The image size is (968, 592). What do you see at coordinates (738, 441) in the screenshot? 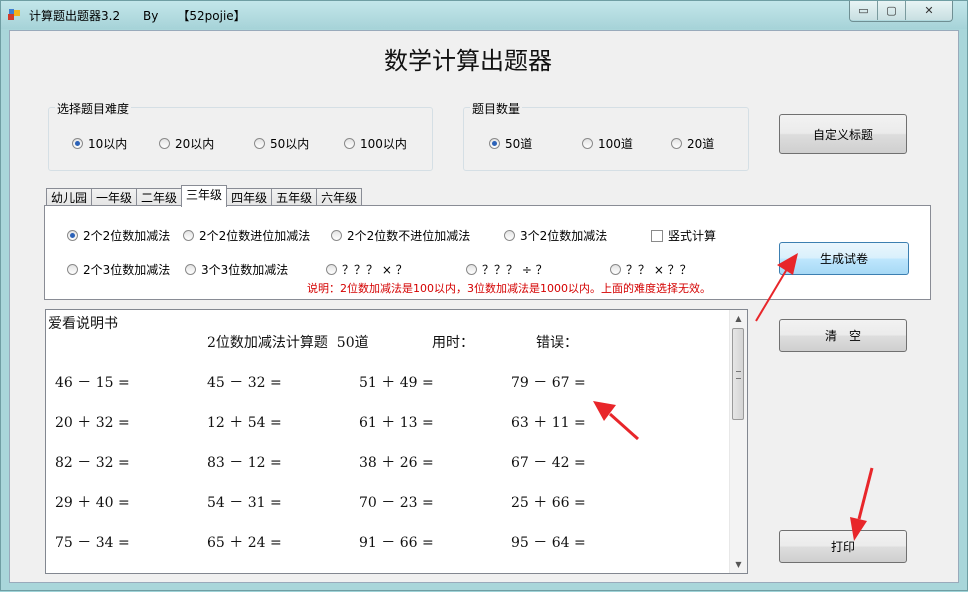
I see `vertical-scrollbar: ▲ ▼` at bounding box center [738, 441].